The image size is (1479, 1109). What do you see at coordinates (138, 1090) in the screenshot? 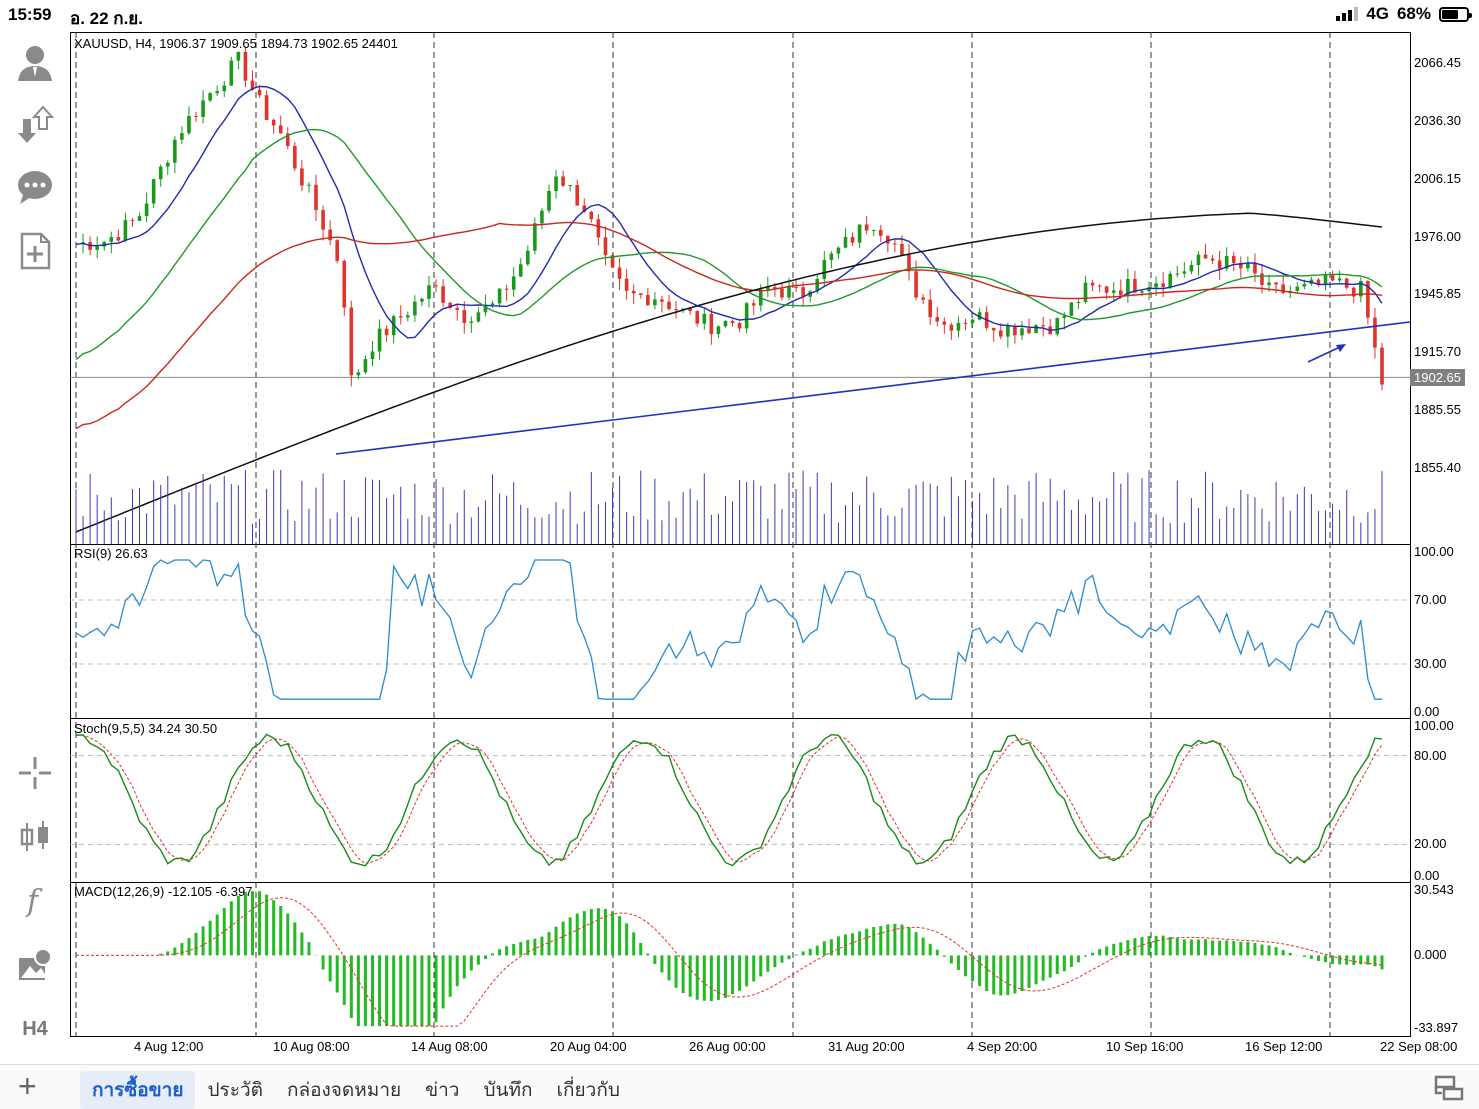
I see `tab-0: การซื้อขาย` at bounding box center [138, 1090].